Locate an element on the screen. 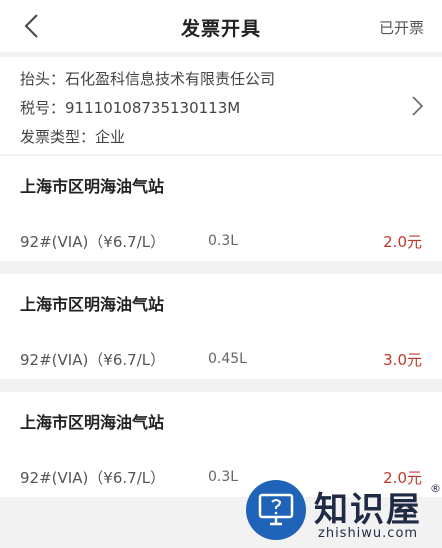 Image resolution: width=442 pixels, height=548 pixels. invoice-title-row: 抬头：石化盈科信息技术有限责任公司 is located at coordinates (147, 78).